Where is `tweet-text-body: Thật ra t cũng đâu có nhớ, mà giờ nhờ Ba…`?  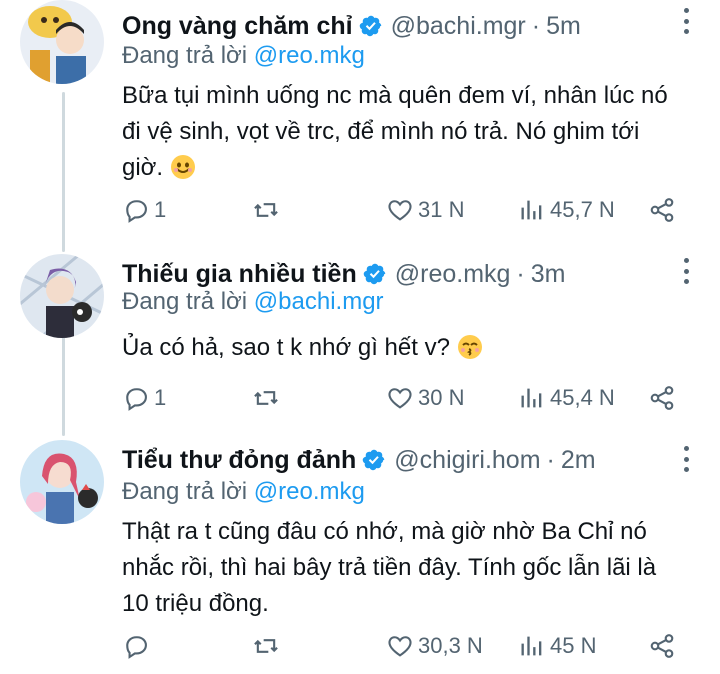
tweet-text-body: Thật ra t cũng đâu có nhớ, mà giờ nhờ Ba… is located at coordinates (389, 567).